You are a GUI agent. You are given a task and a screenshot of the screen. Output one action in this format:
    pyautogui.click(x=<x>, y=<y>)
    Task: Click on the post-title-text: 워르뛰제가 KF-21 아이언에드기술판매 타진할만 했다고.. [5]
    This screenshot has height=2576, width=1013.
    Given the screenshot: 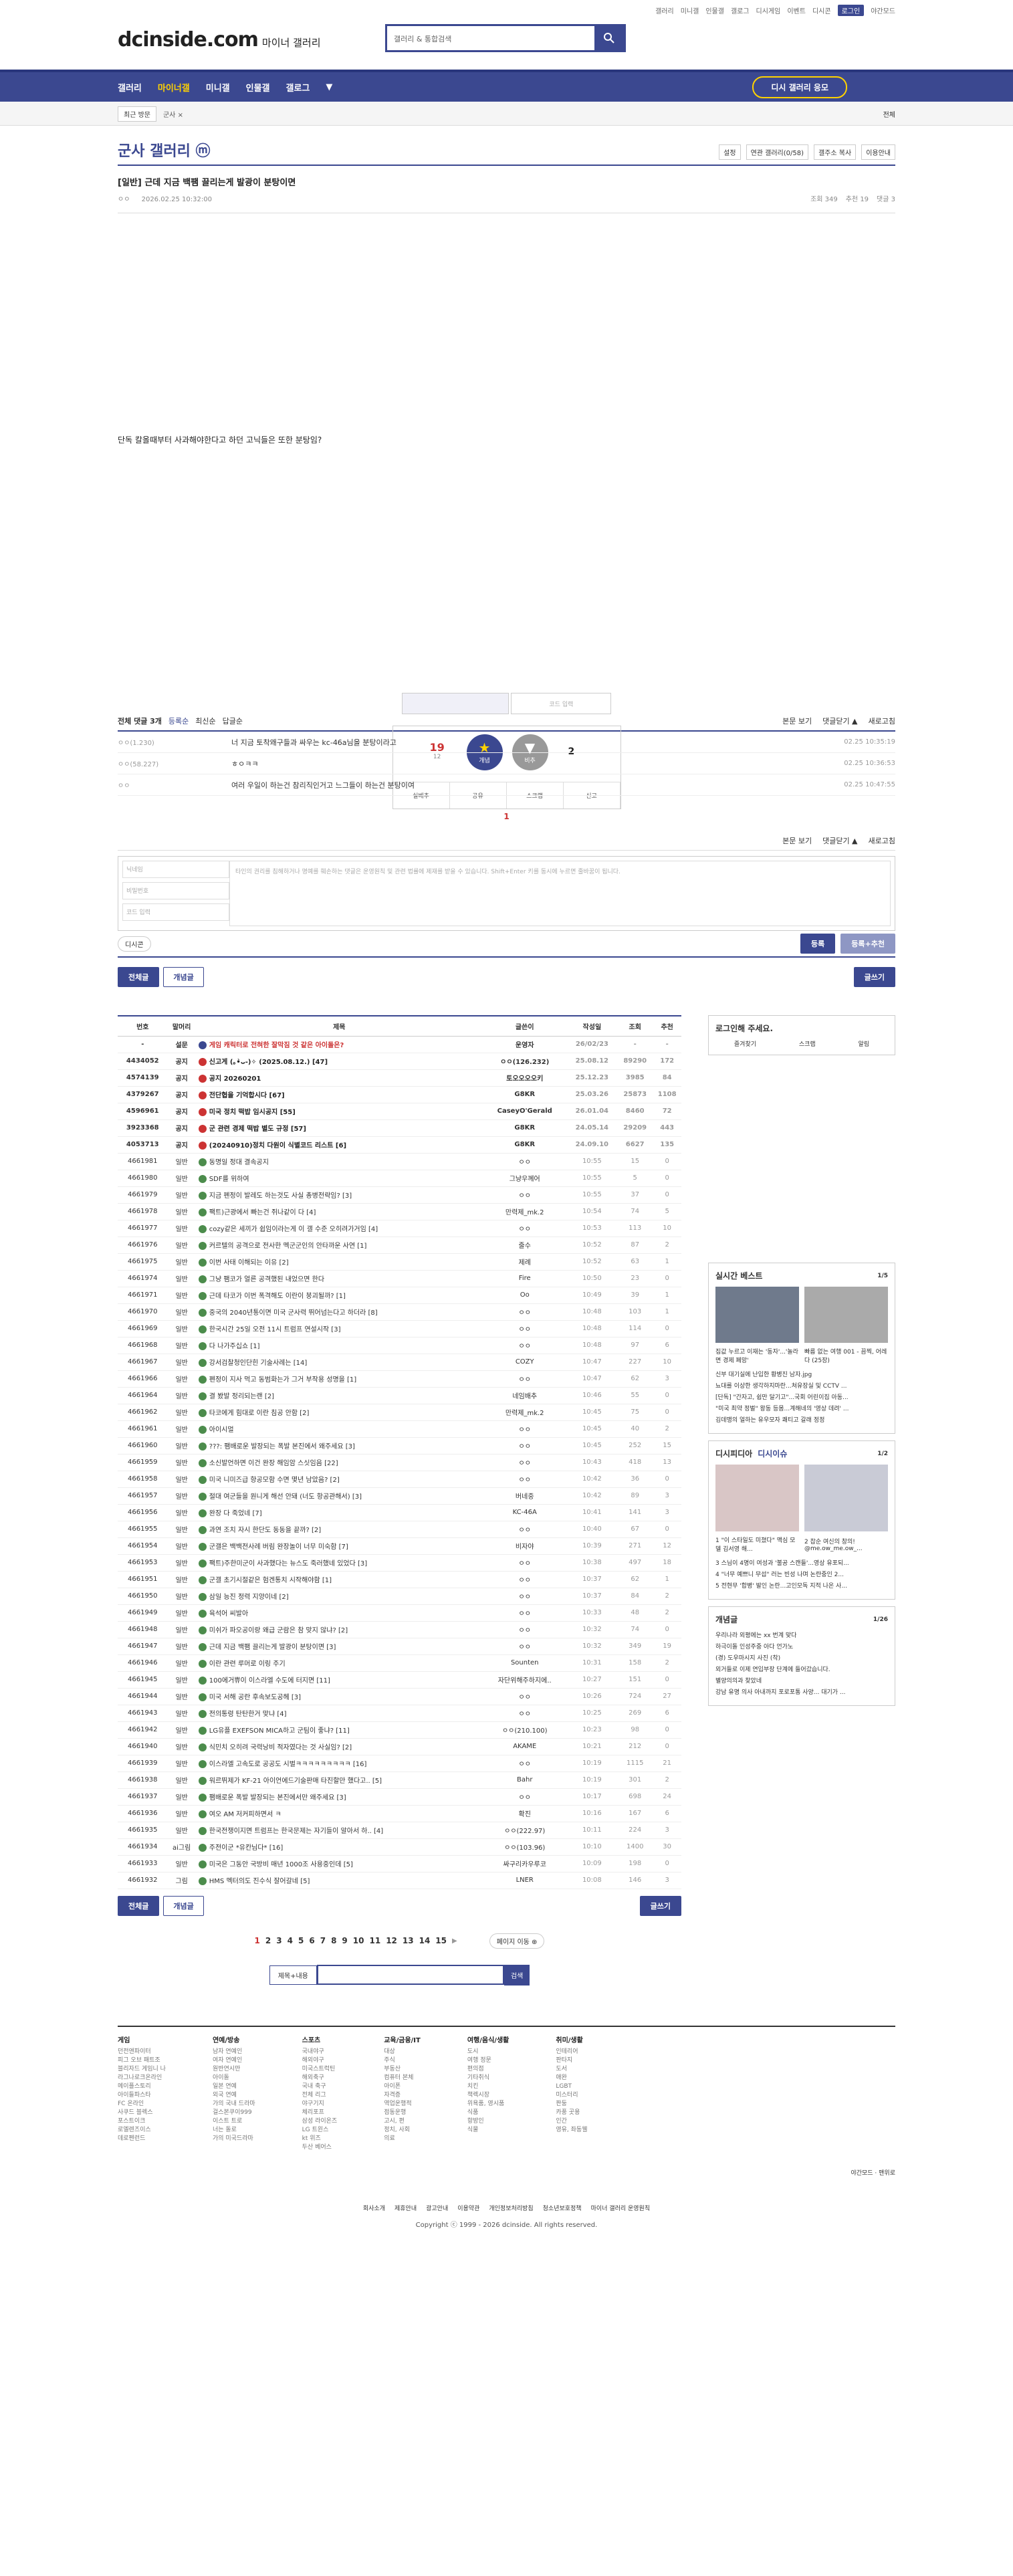 What is the action you would take?
    pyautogui.click(x=295, y=1782)
    